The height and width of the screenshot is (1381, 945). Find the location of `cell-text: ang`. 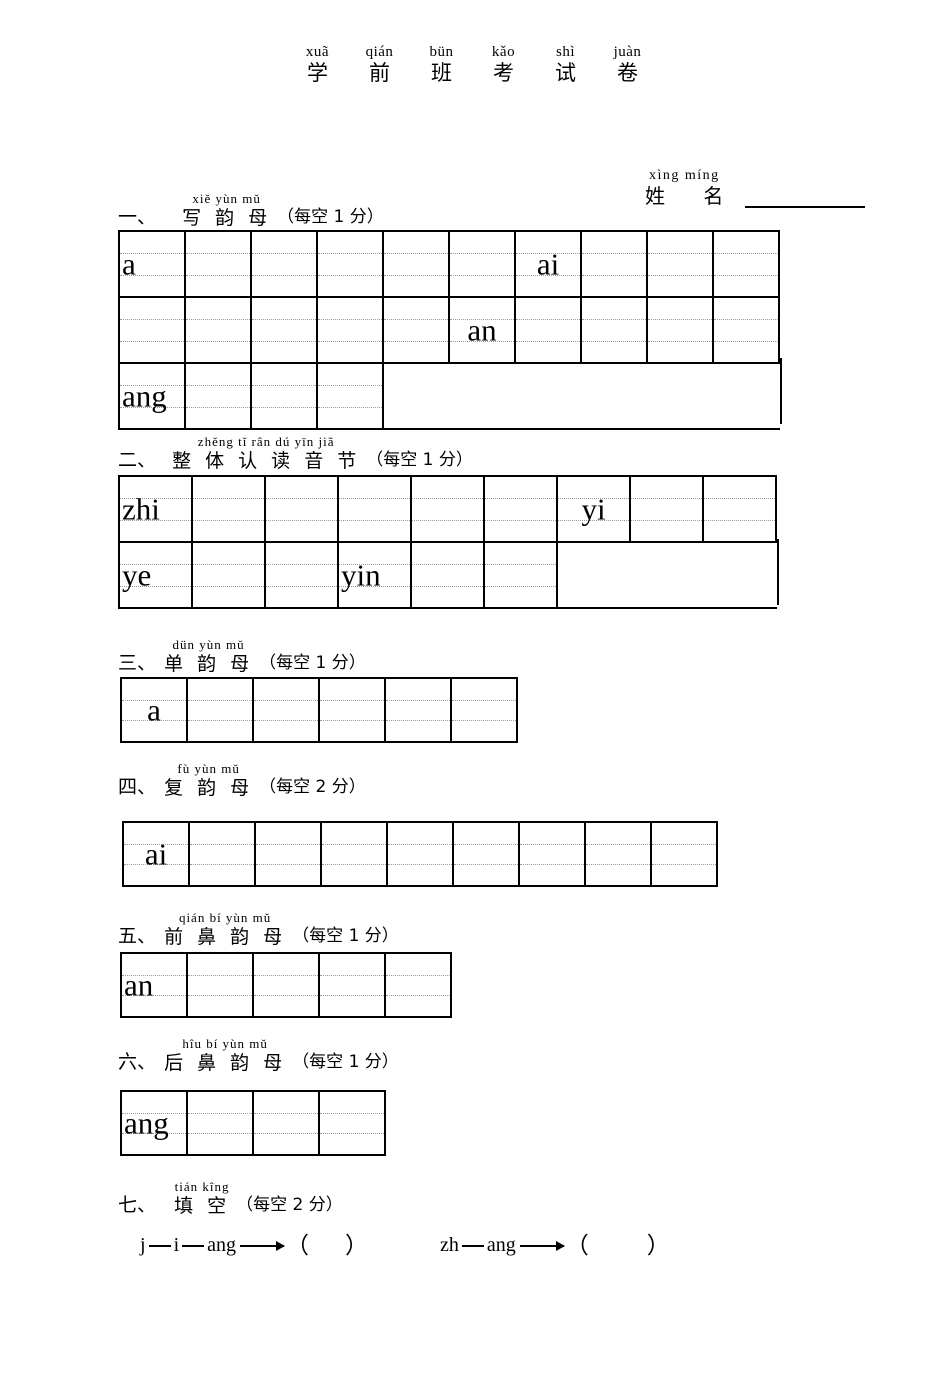

cell-text: ang is located at coordinates (144, 396).